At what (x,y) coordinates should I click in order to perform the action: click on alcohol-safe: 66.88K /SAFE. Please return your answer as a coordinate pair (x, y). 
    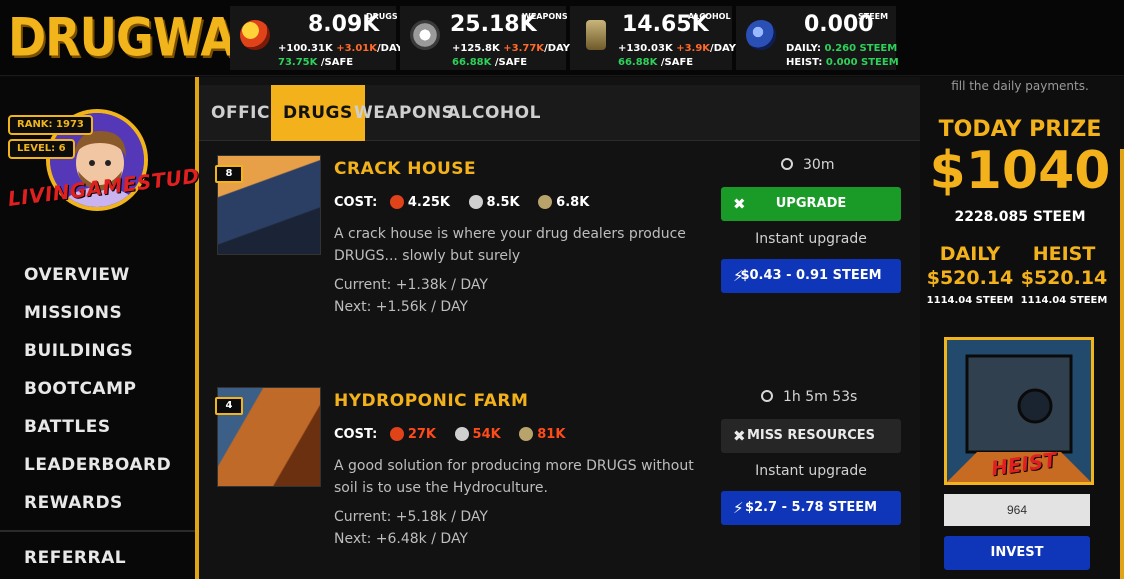
    Looking at the image, I should click on (655, 62).